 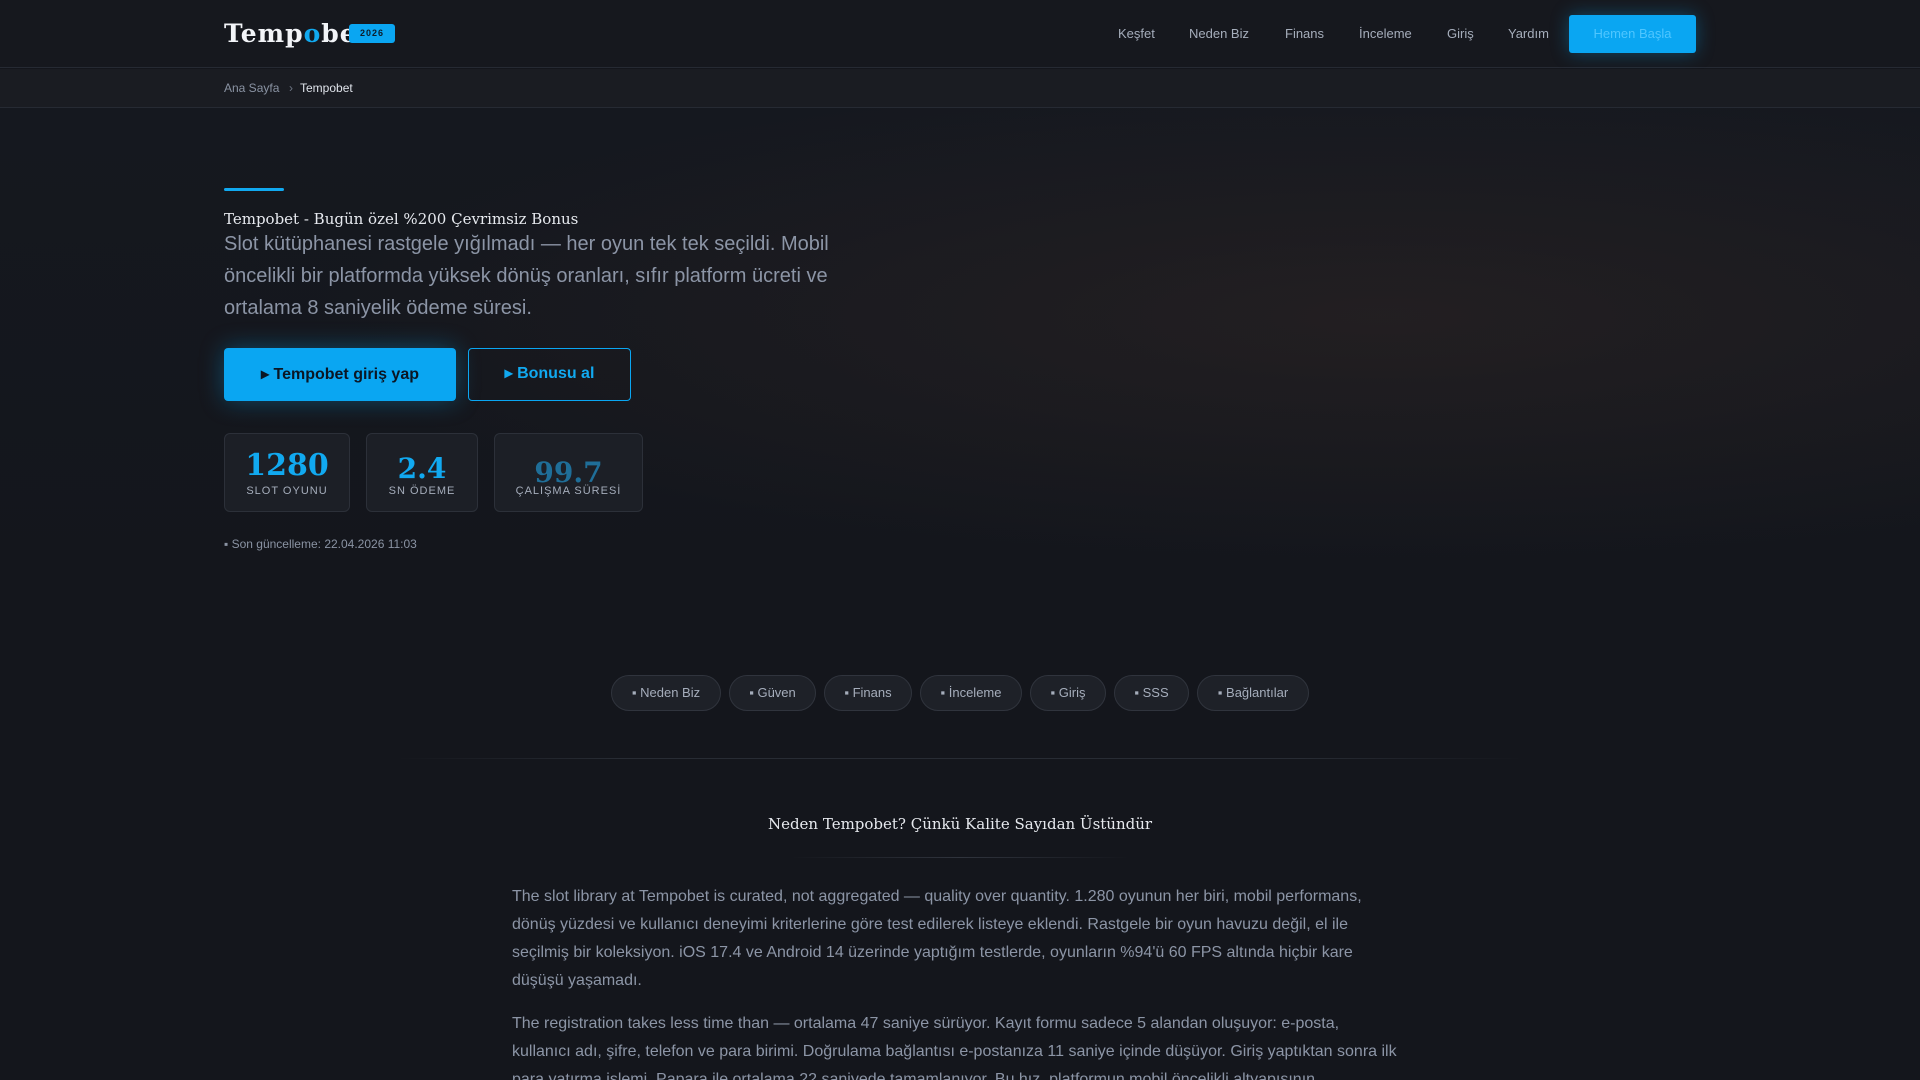 What do you see at coordinates (1528, 34) in the screenshot?
I see `nav-link-yardim: Yardım` at bounding box center [1528, 34].